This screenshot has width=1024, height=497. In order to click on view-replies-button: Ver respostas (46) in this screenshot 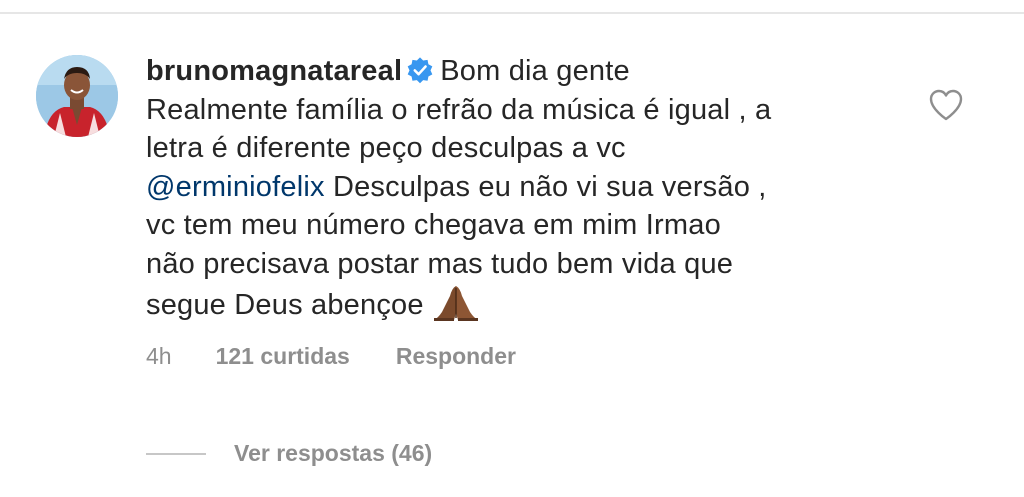, I will do `click(289, 453)`.